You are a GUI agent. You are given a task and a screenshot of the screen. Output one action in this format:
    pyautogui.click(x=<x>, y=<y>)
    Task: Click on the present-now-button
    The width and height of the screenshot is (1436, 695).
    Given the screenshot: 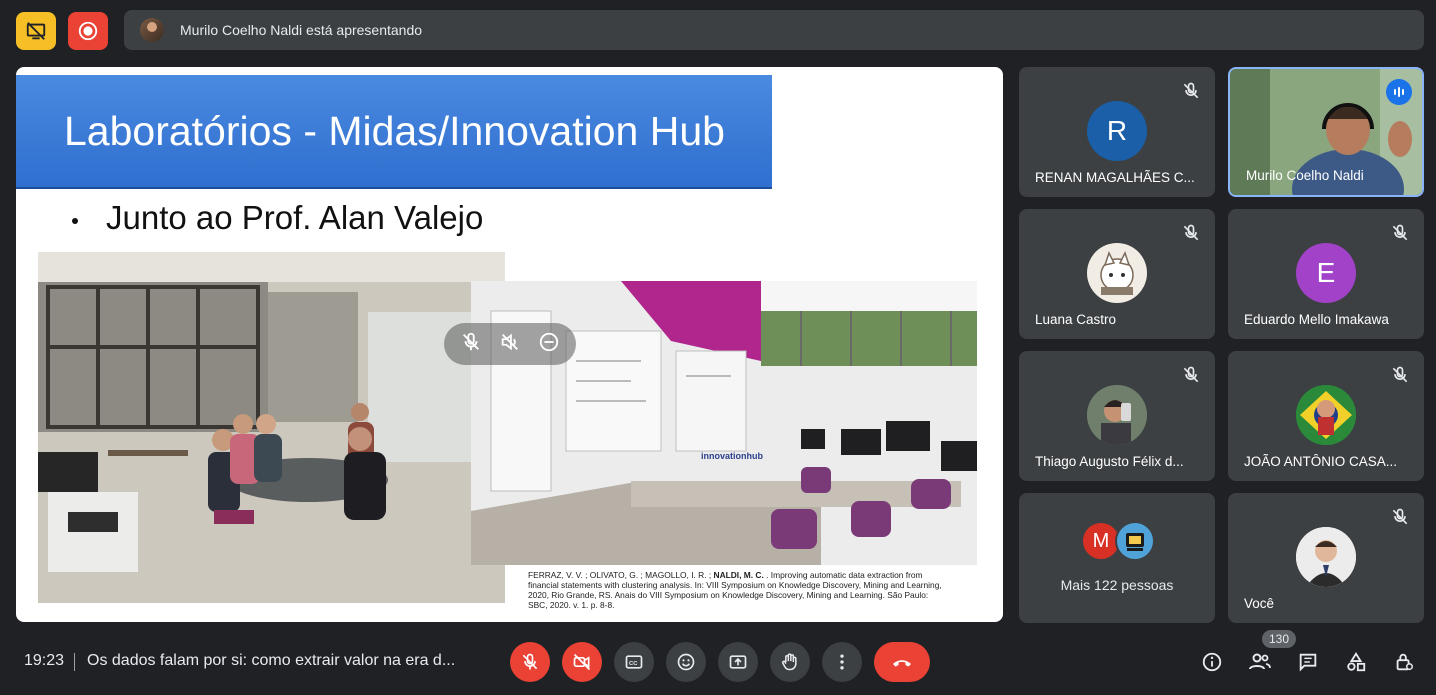 What is the action you would take?
    pyautogui.click(x=738, y=662)
    